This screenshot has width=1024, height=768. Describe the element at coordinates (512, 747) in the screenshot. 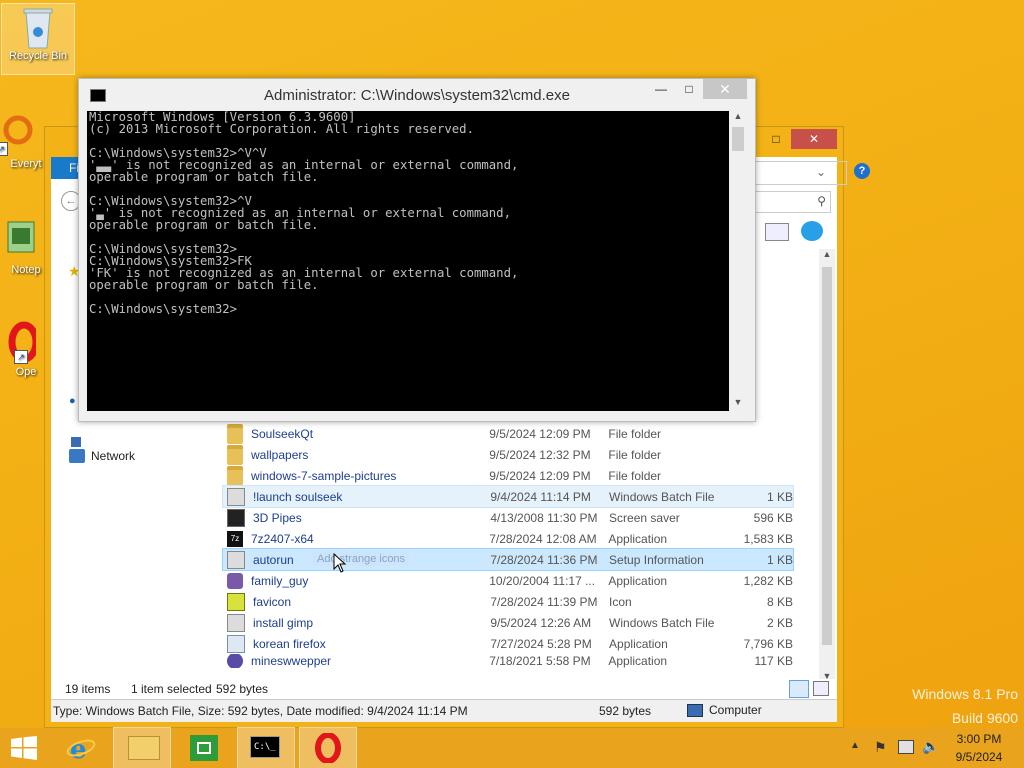

I see `taskbar: e C:\_ ▲ ⚑ 🔈 3:00 PM 9/5/2024` at that location.